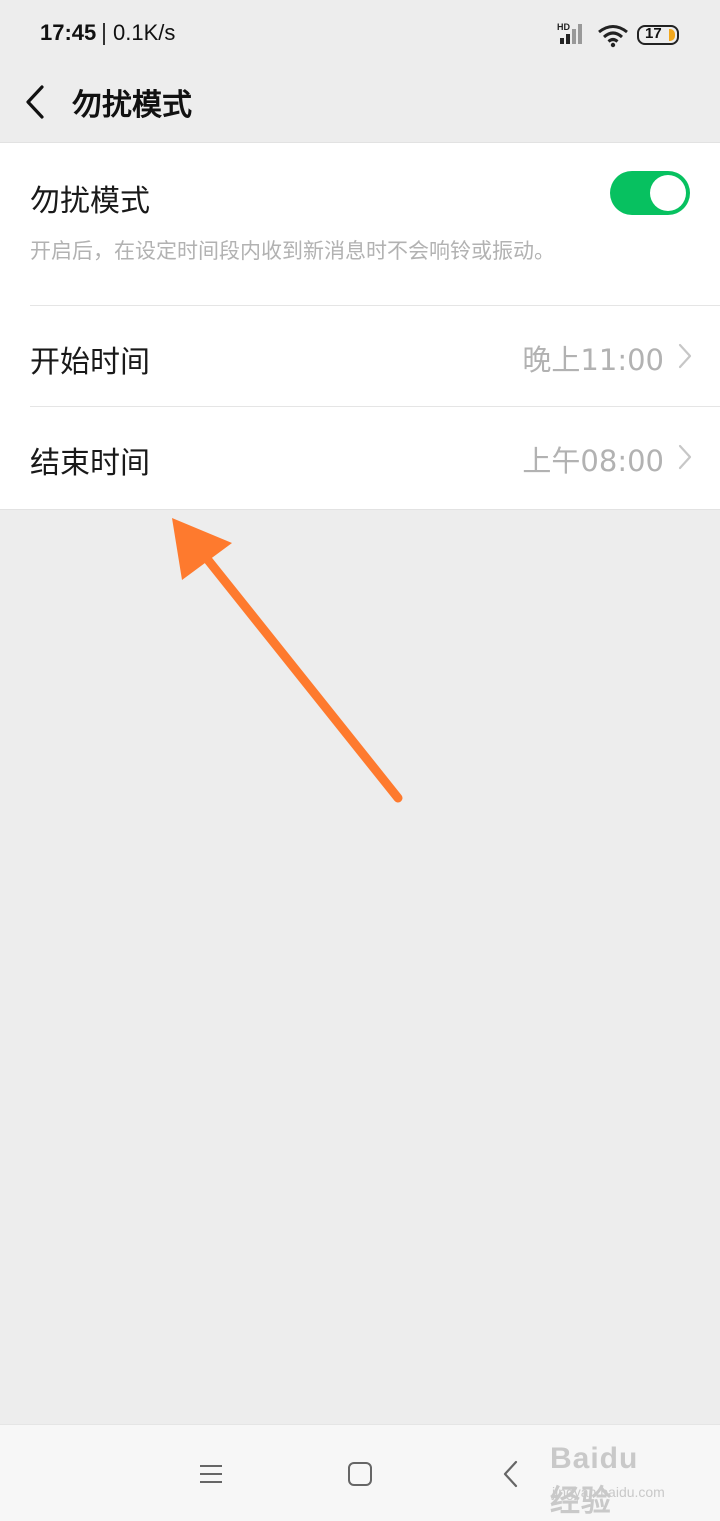 Image resolution: width=720 pixels, height=1521 pixels. Describe the element at coordinates (512, 1474) in the screenshot. I see `back-icon` at that location.